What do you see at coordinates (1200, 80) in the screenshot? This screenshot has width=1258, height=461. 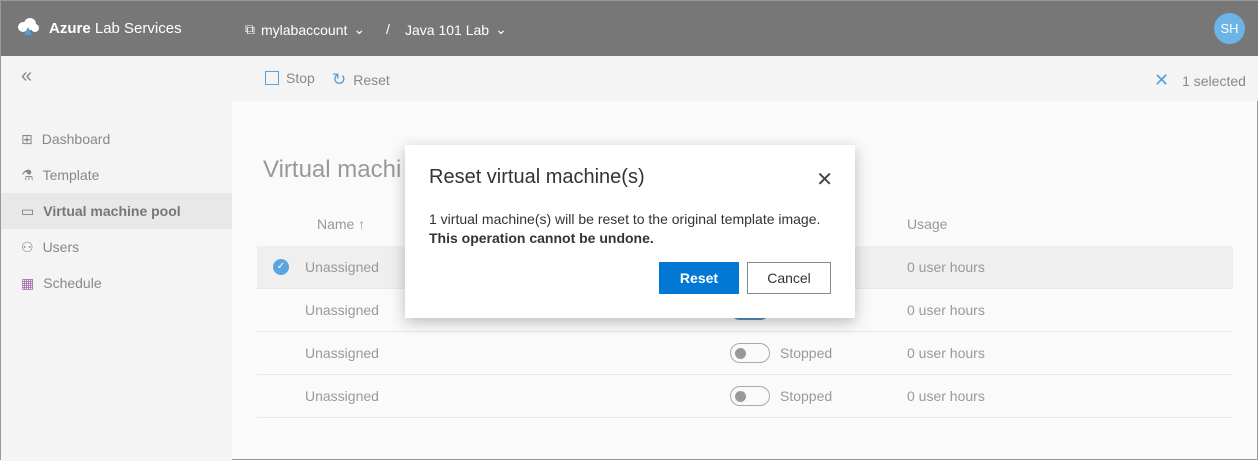 I see `clear-selection: ✕ 1 selected` at bounding box center [1200, 80].